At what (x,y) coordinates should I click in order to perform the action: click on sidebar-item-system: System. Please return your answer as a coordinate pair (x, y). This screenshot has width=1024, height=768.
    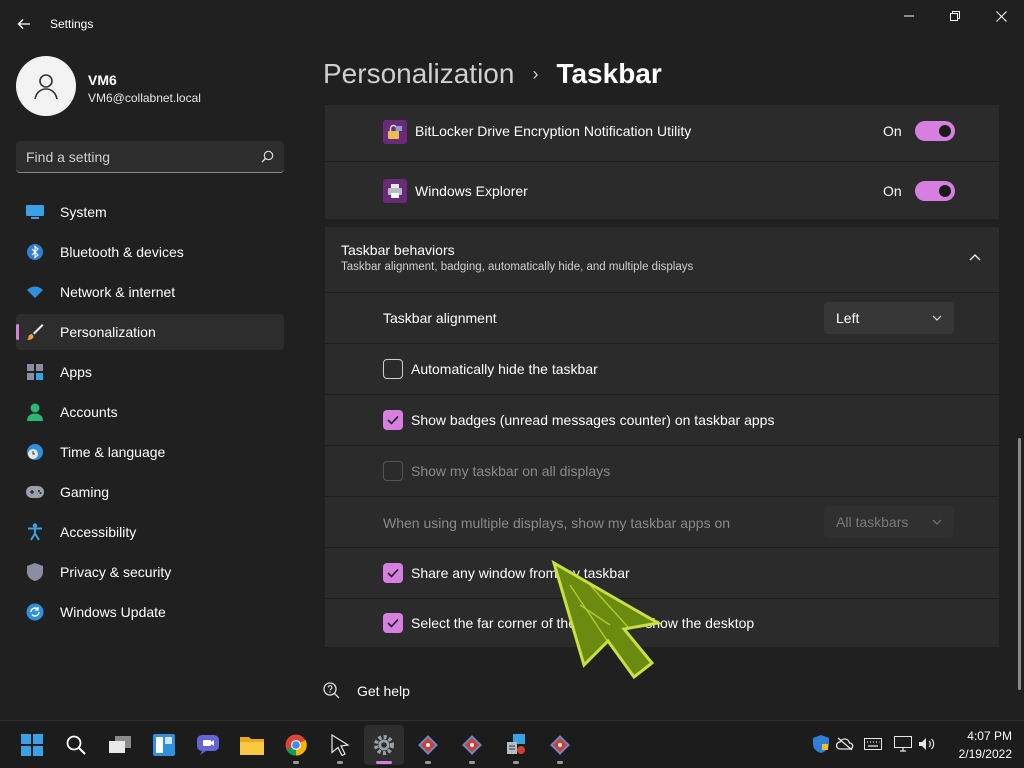
    Looking at the image, I should click on (150, 212).